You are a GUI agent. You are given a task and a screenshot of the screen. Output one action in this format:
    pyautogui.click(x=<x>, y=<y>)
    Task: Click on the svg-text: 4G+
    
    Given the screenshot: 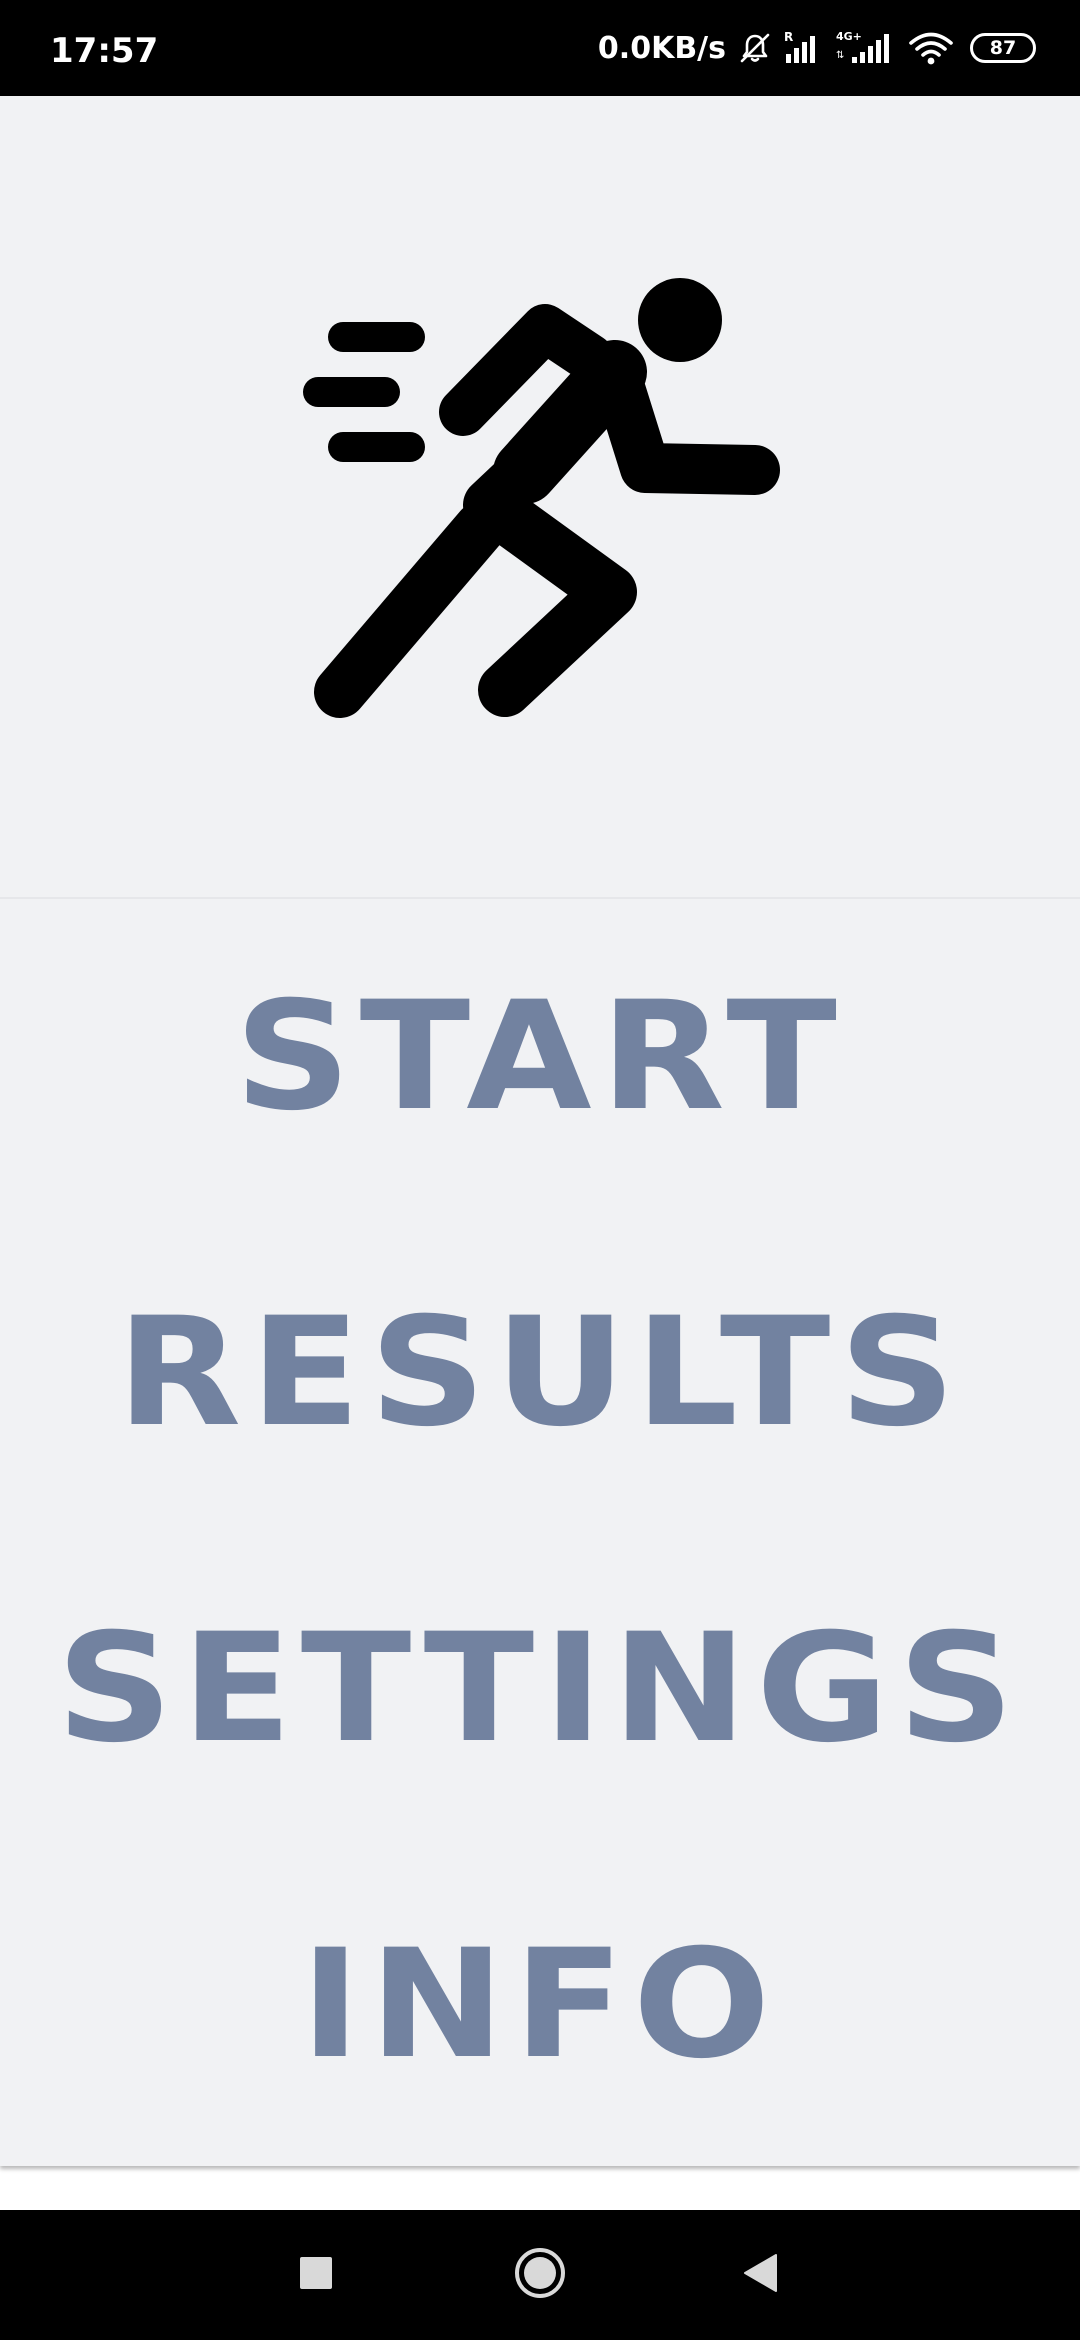 What is the action you would take?
    pyautogui.click(x=849, y=36)
    